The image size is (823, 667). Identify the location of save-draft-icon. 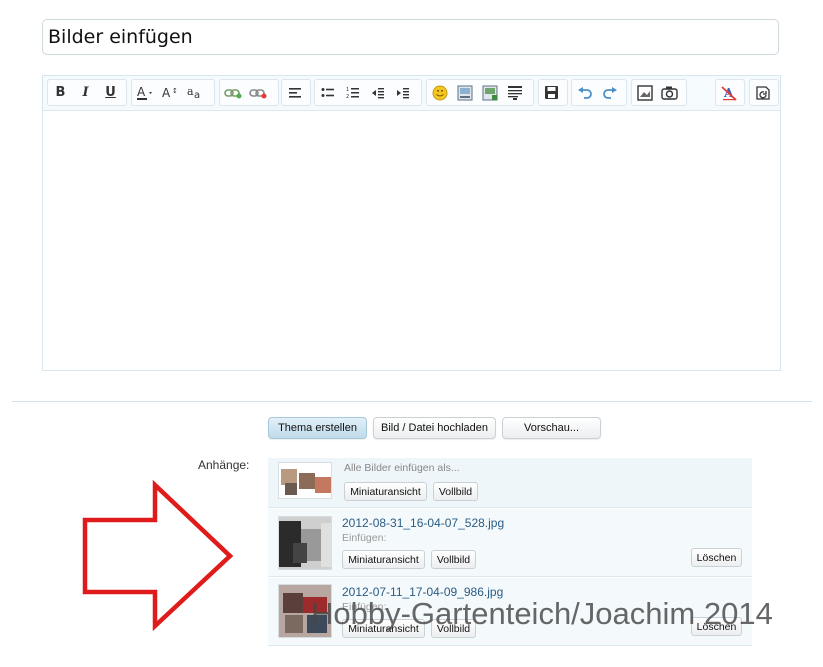
(551, 92).